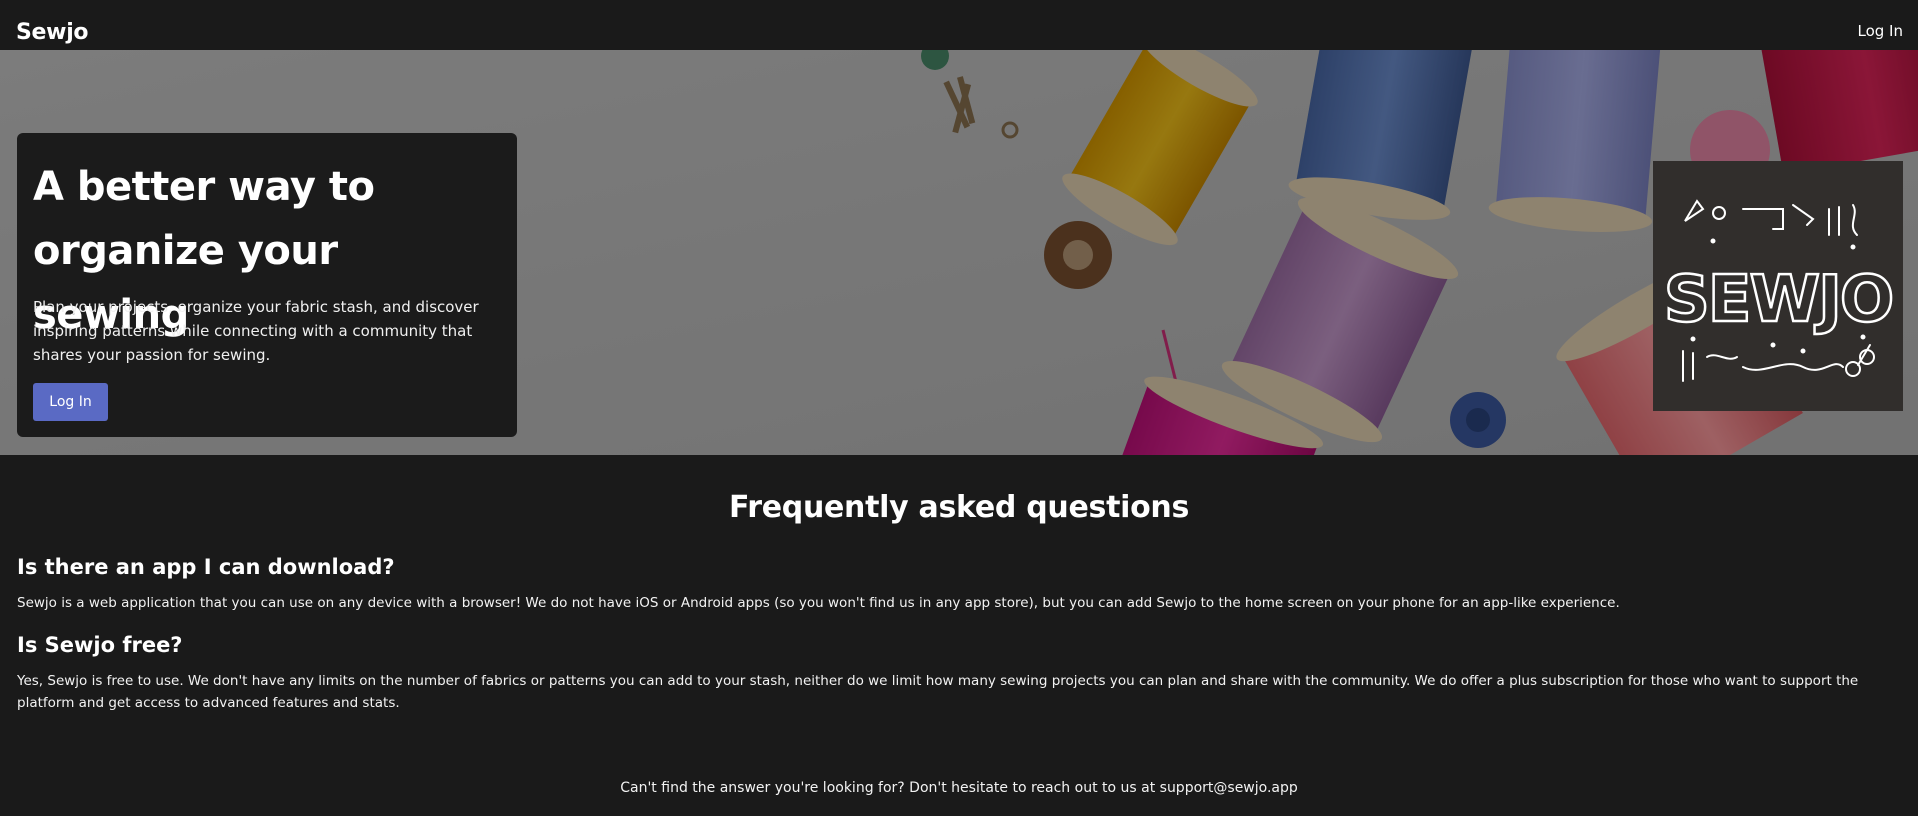 The height and width of the screenshot is (816, 1918). I want to click on faq-heading: Frequently asked questions, so click(959, 507).